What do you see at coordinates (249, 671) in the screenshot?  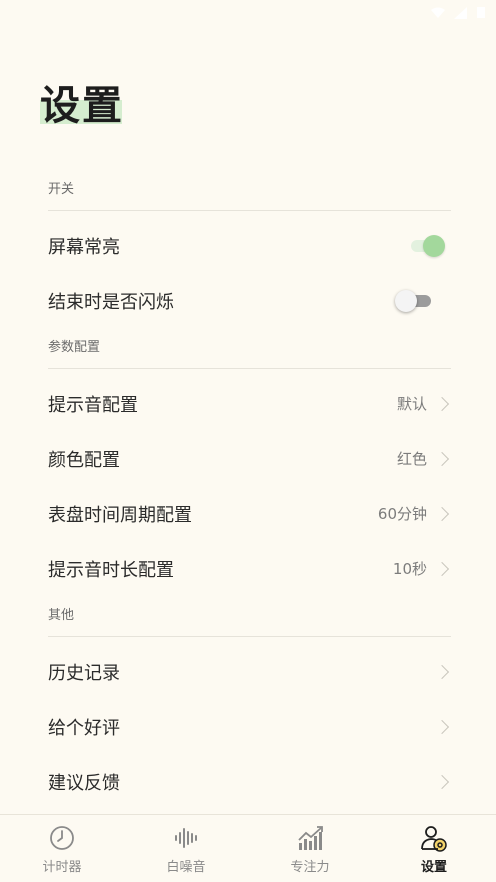 I see `setting-history: 历史记录` at bounding box center [249, 671].